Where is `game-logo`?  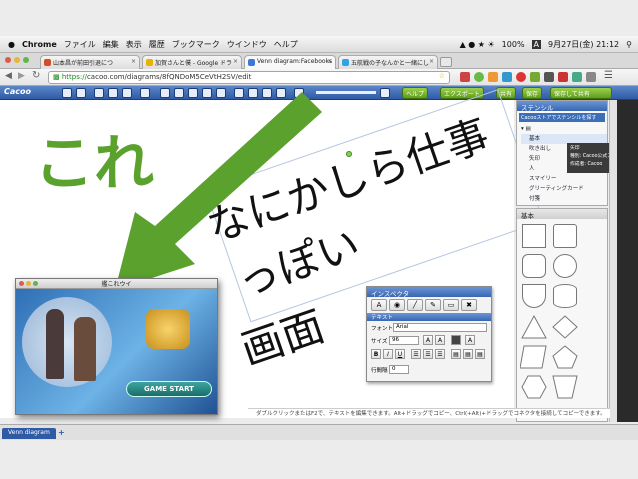
game-logo is located at coordinates (168, 329).